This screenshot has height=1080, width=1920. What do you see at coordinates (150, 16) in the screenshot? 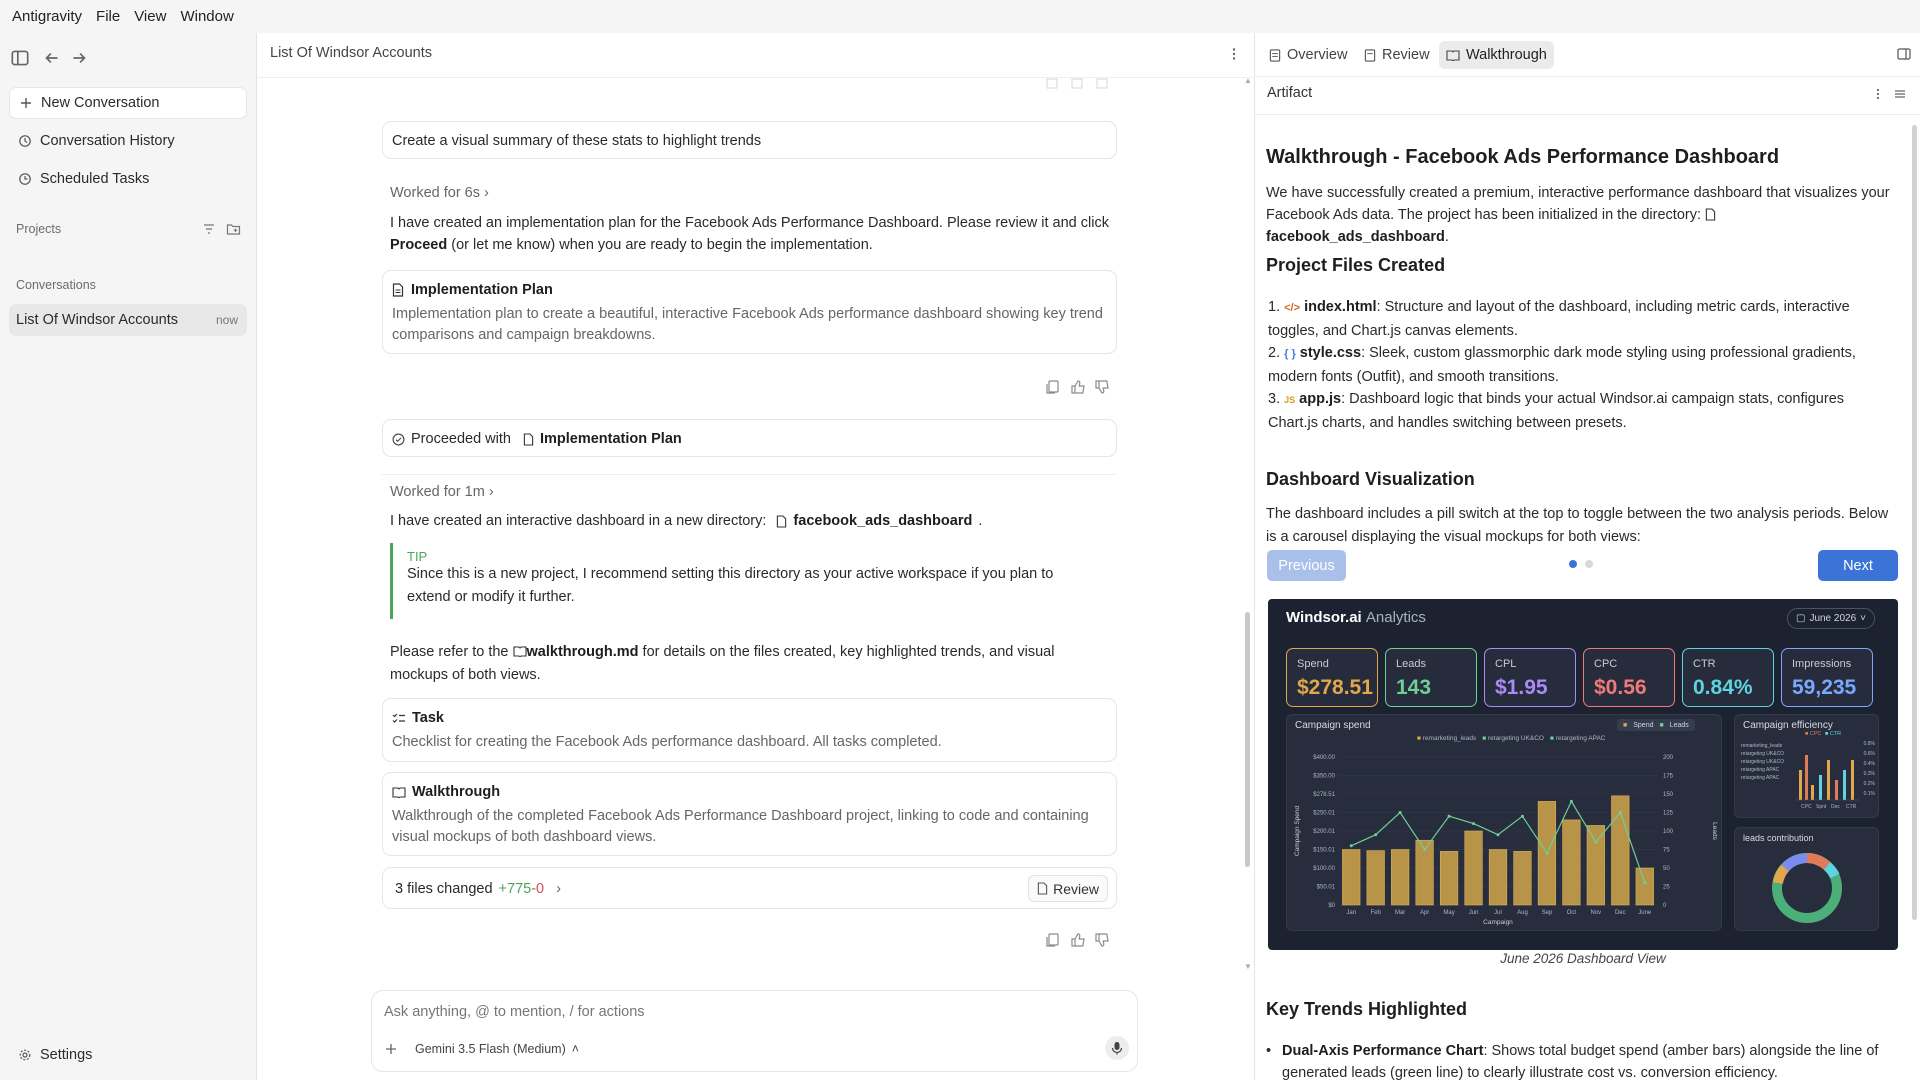
I see `menu-view: View` at bounding box center [150, 16].